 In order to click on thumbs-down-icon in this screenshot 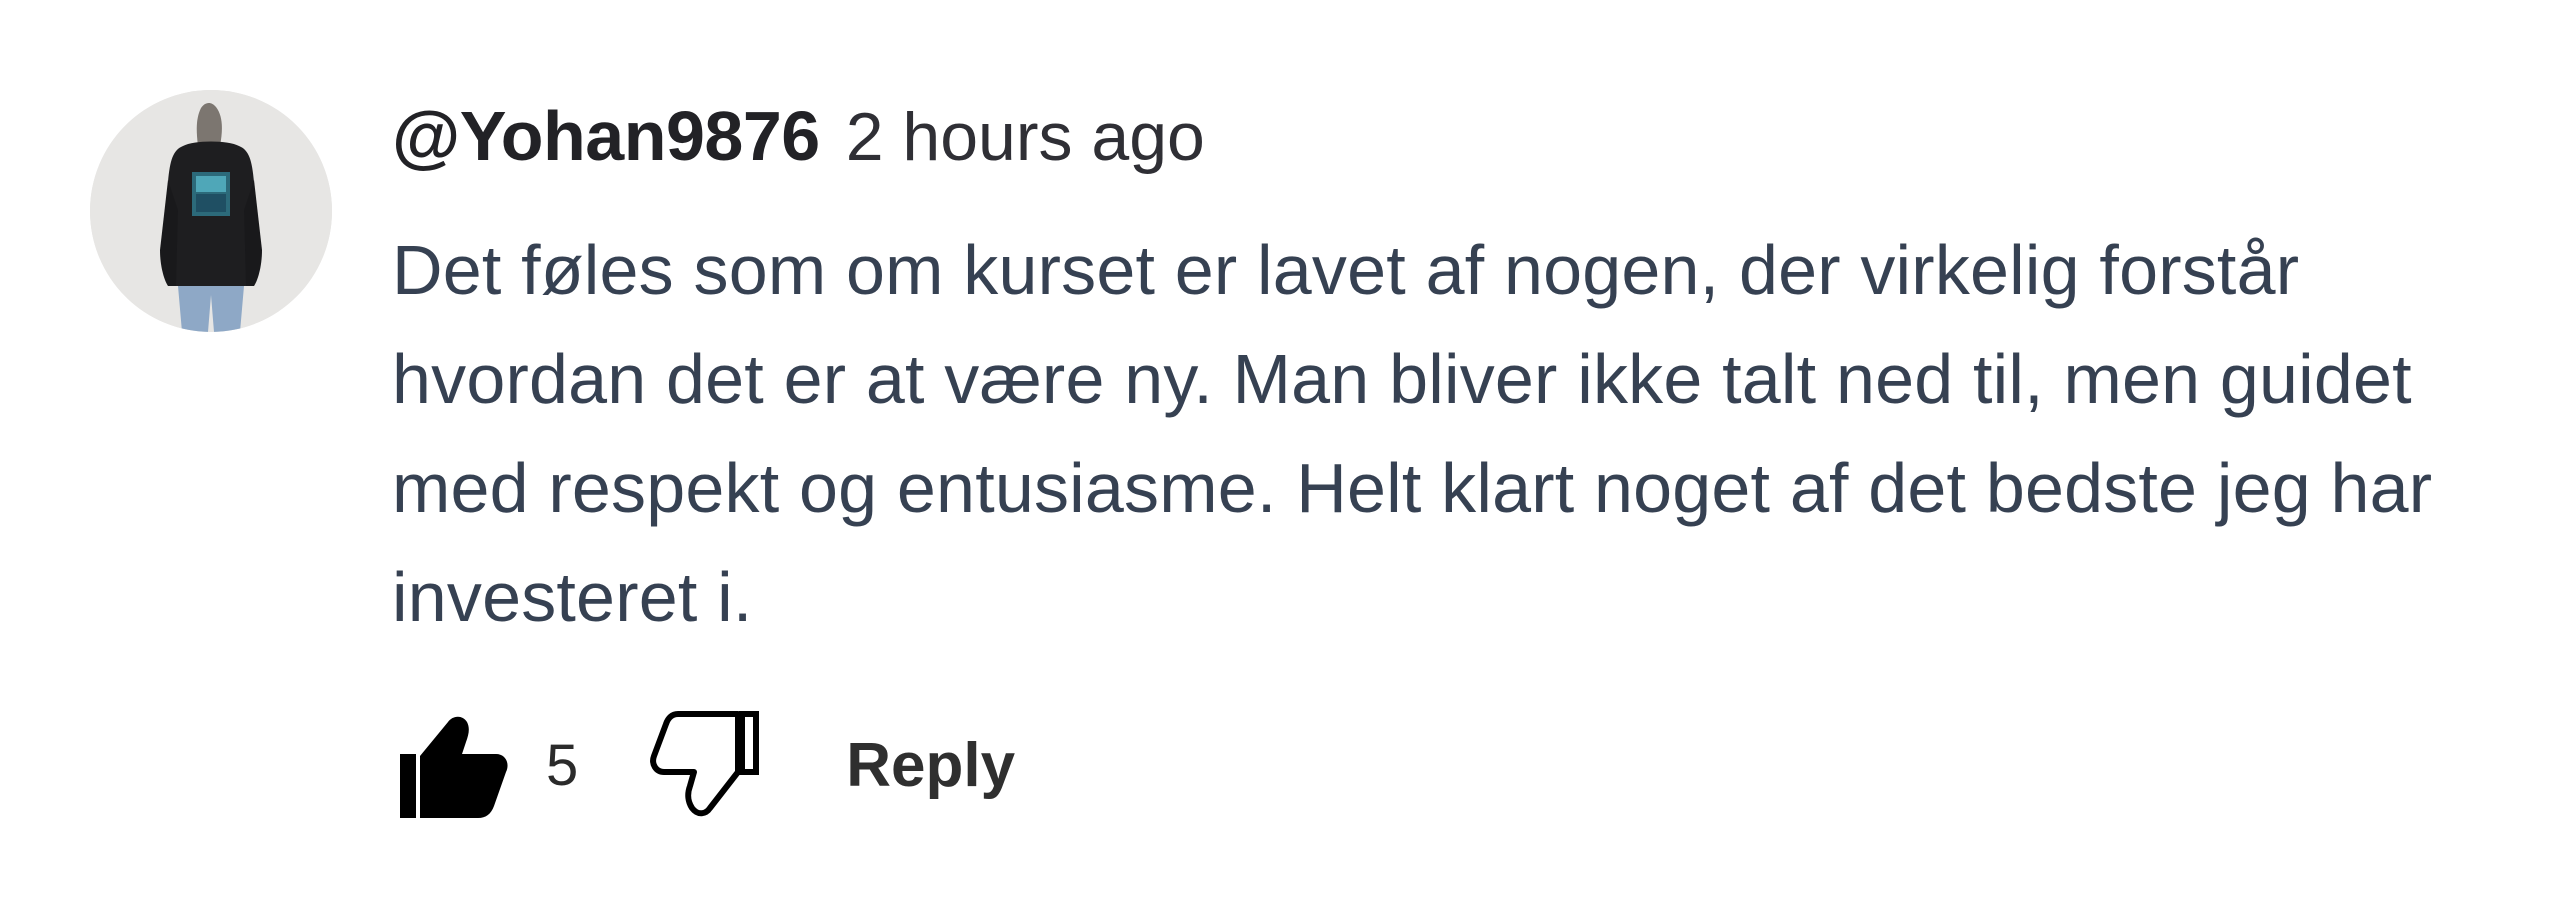, I will do `click(705, 764)`.